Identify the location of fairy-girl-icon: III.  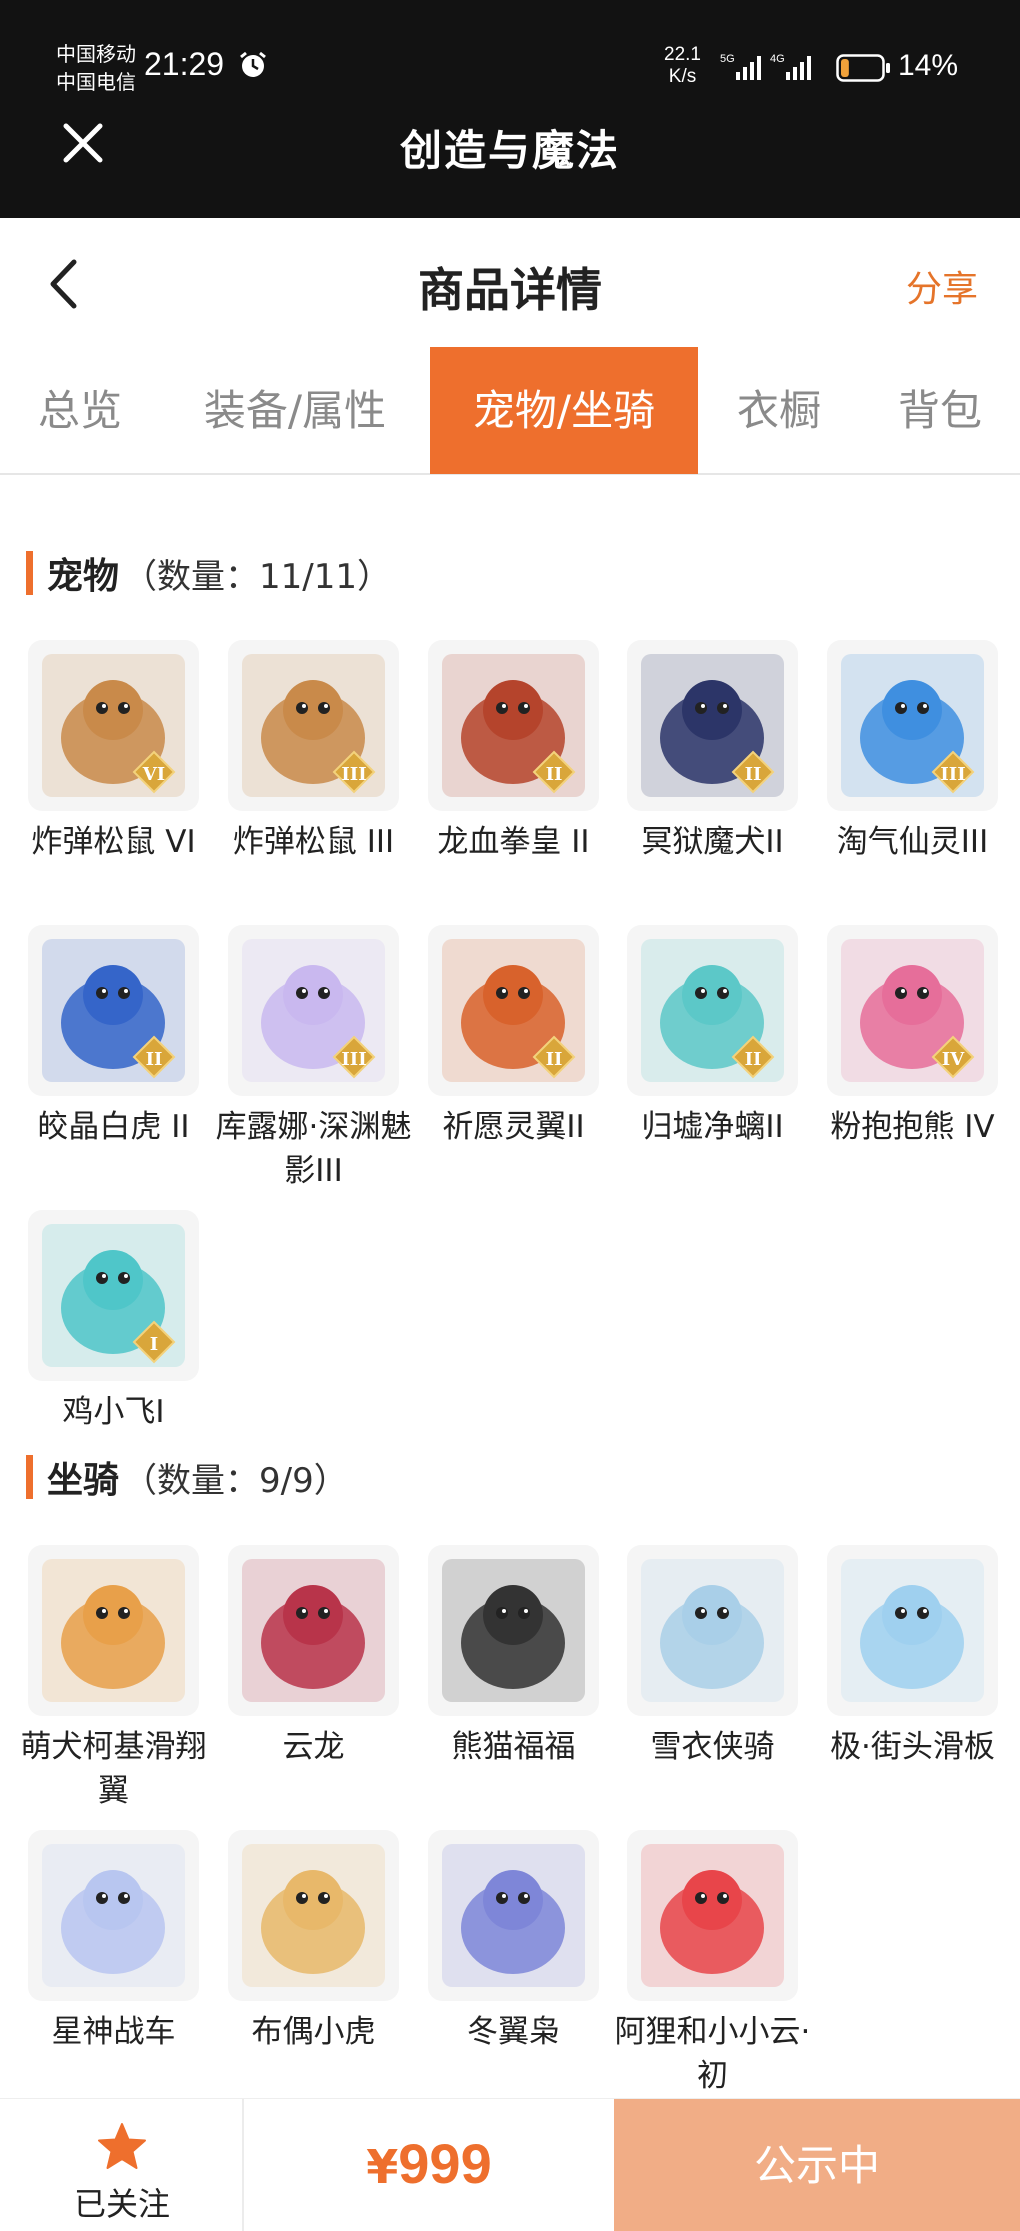
(313, 1010).